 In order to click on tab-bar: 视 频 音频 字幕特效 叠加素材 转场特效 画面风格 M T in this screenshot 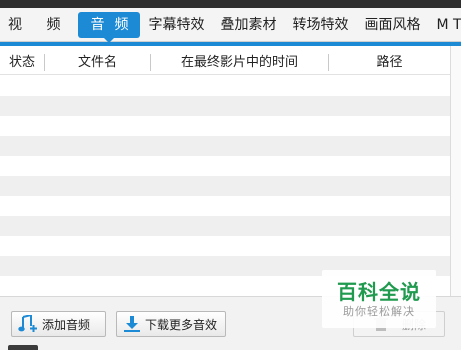, I will do `click(230, 25)`.